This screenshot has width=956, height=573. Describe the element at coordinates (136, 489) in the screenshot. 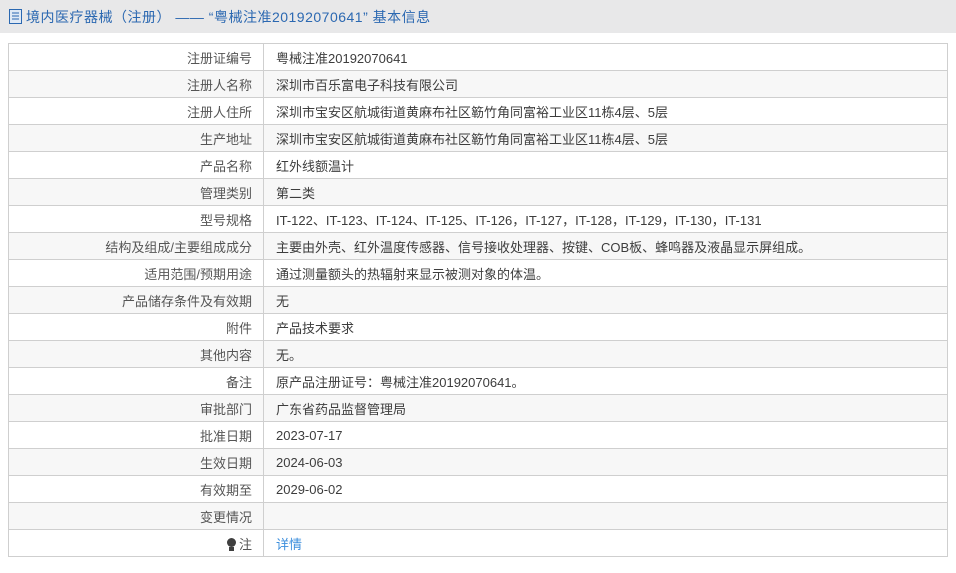

I see `row-label: 有效期至` at that location.